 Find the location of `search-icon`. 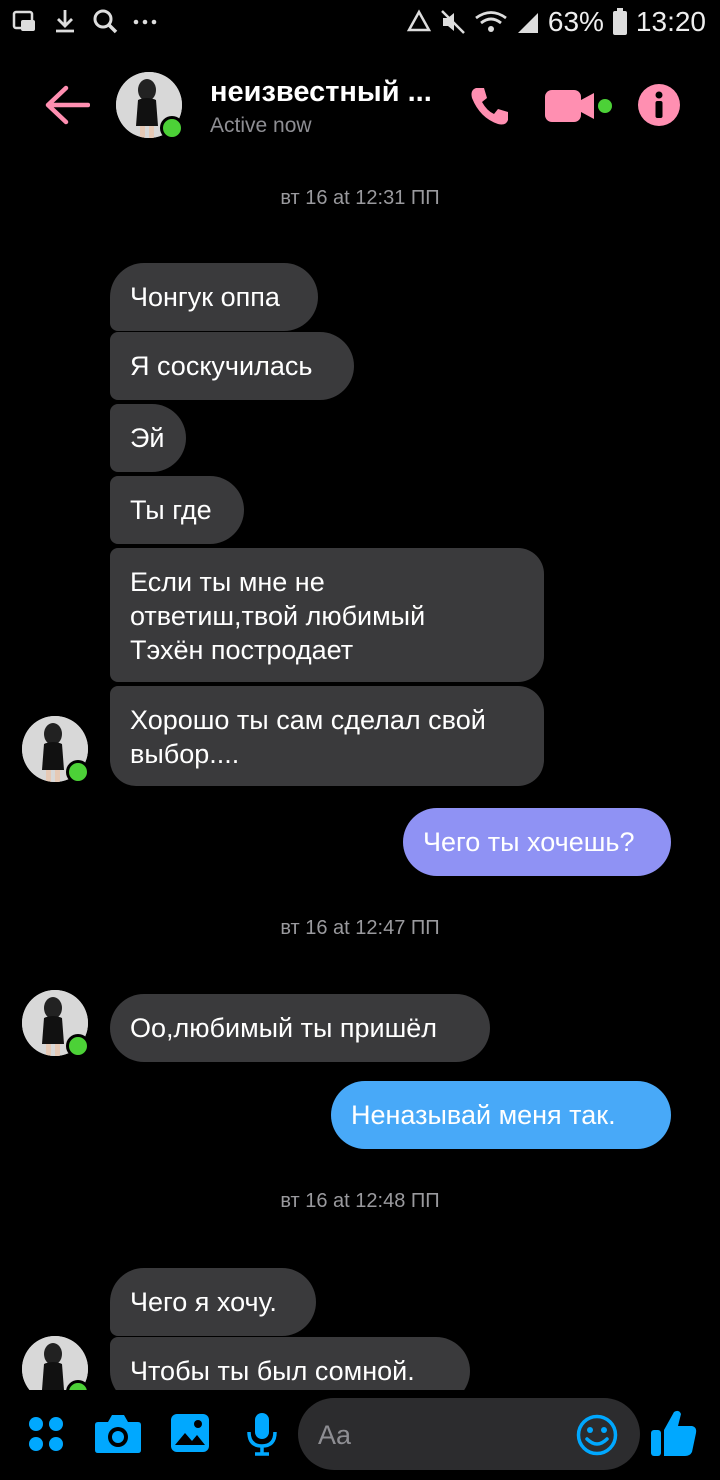

search-icon is located at coordinates (105, 21).